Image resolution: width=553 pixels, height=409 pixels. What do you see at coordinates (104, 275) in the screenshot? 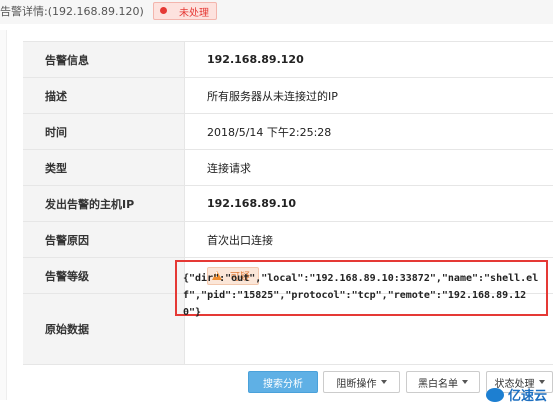
I see `row-key: 告警等级` at bounding box center [104, 275].